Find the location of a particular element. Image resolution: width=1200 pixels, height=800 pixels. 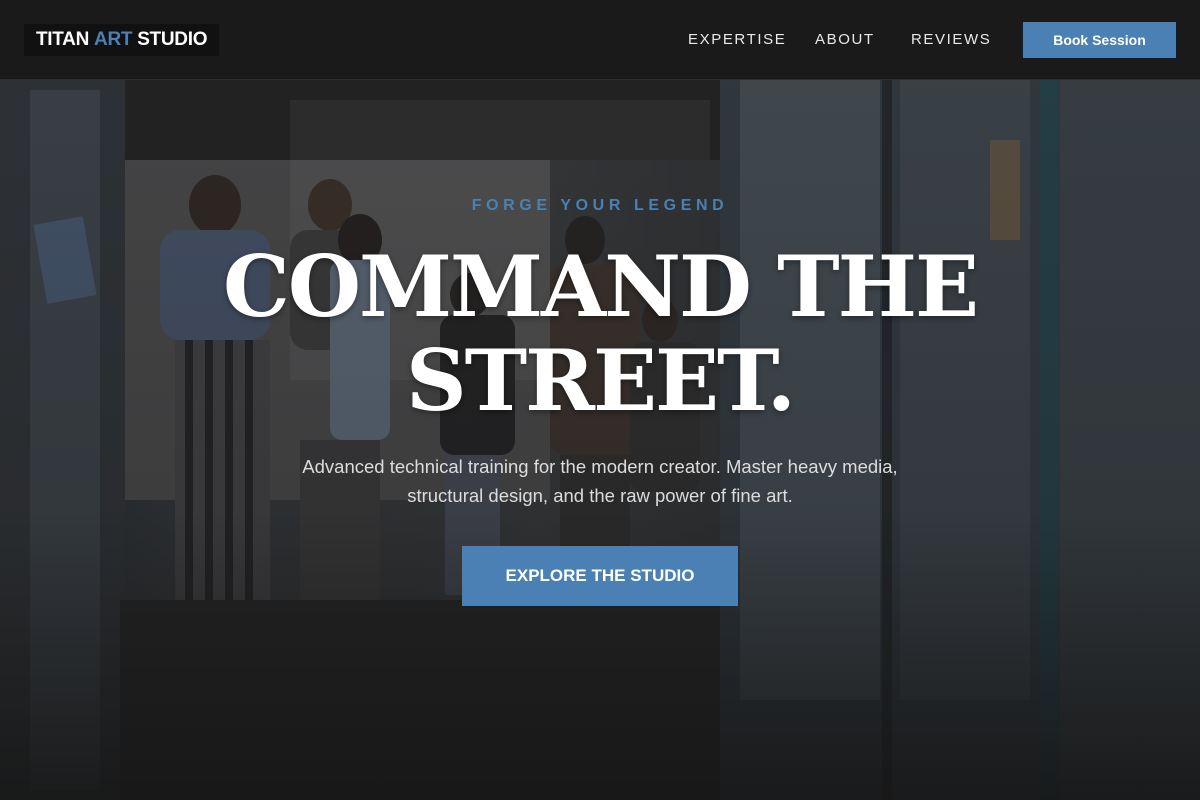

nav-link-about: ABOUT is located at coordinates (845, 39).